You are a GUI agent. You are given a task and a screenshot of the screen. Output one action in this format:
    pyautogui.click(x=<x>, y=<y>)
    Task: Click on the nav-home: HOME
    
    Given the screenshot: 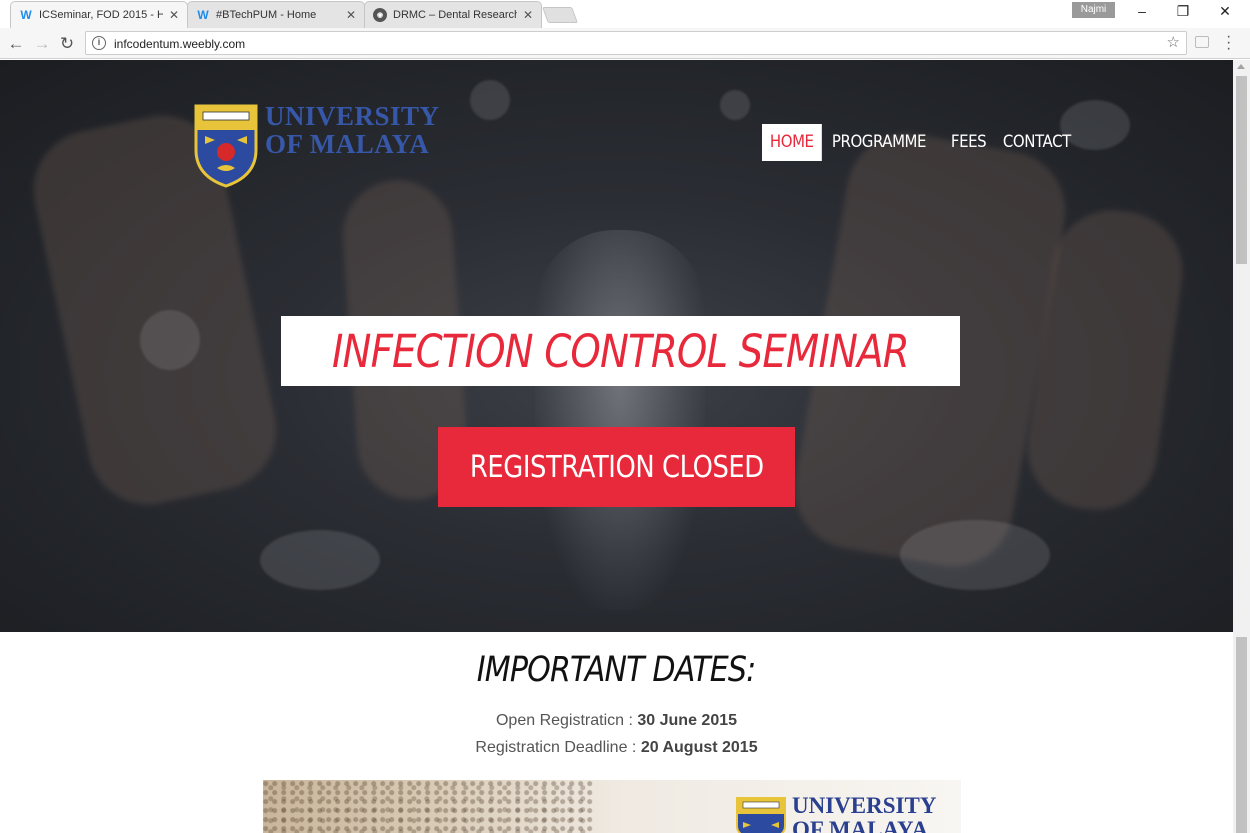 What is the action you would take?
    pyautogui.click(x=792, y=142)
    